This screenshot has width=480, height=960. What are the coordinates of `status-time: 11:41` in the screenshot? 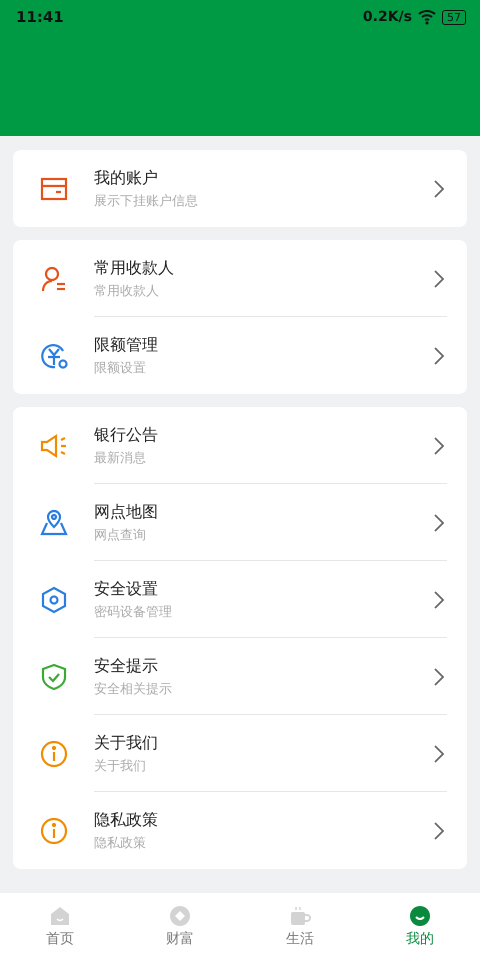 It's located at (40, 17).